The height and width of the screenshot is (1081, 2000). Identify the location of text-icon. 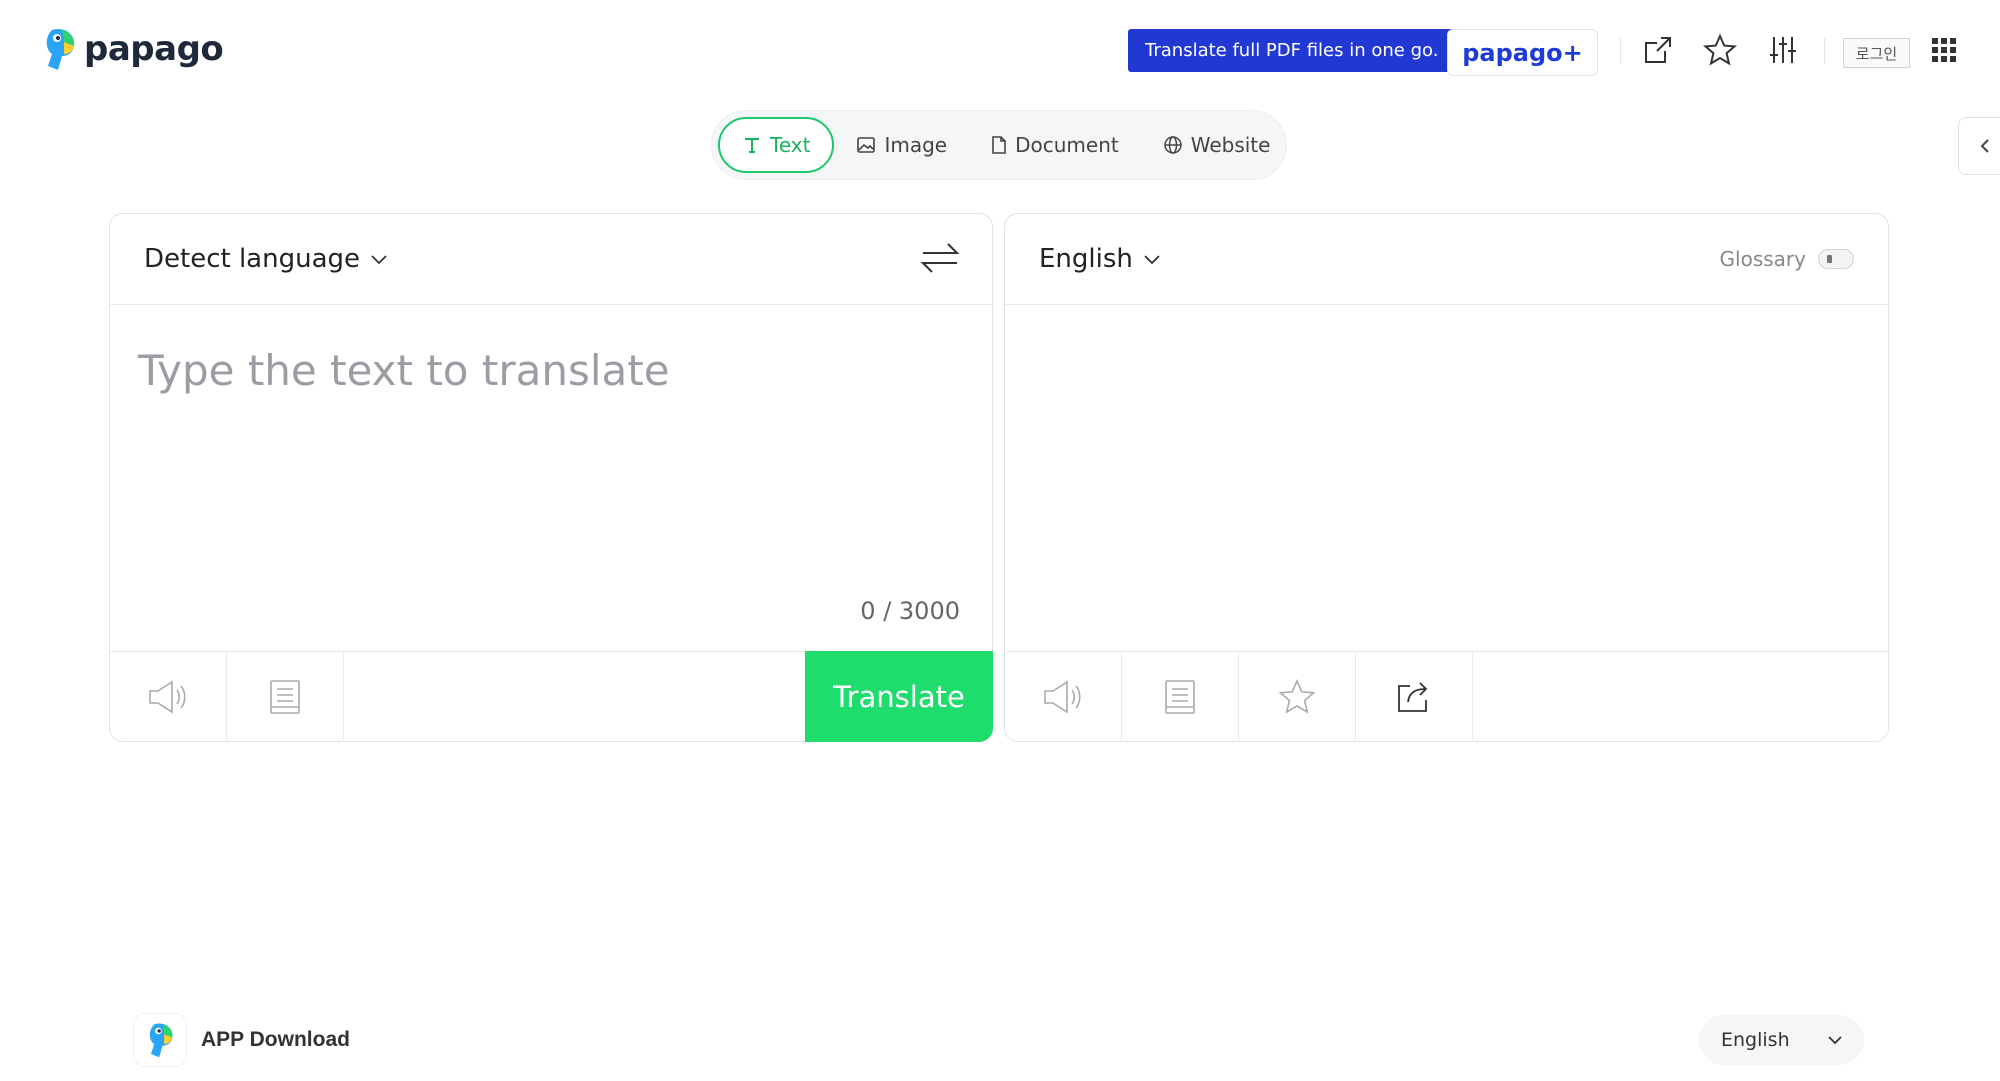
(752, 145).